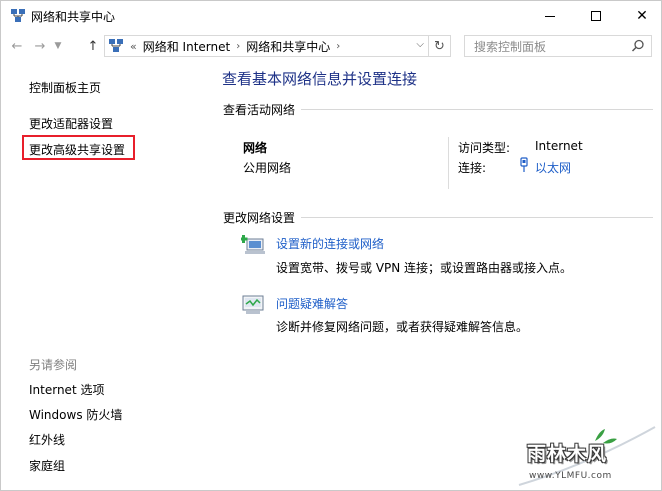 This screenshot has height=491, width=662. What do you see at coordinates (71, 123) in the screenshot?
I see `change-adapter-settings-link: 更改适配器设置` at bounding box center [71, 123].